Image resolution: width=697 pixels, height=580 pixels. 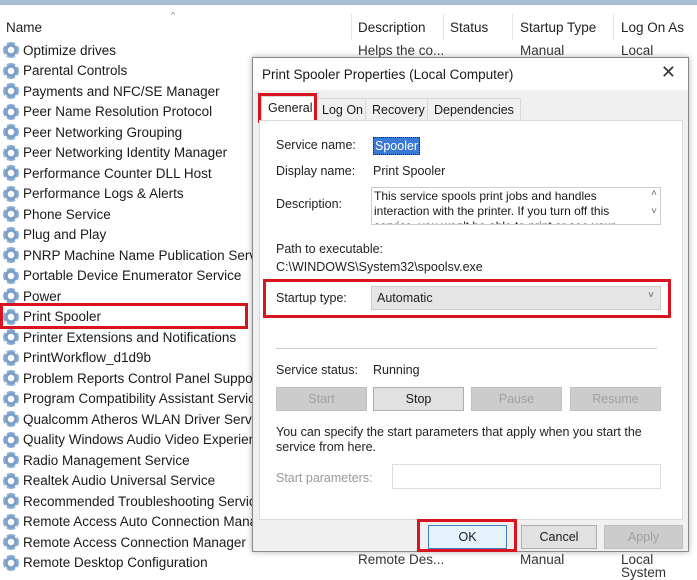 What do you see at coordinates (96, 460) in the screenshot?
I see `service-row: Radio Management Service` at bounding box center [96, 460].